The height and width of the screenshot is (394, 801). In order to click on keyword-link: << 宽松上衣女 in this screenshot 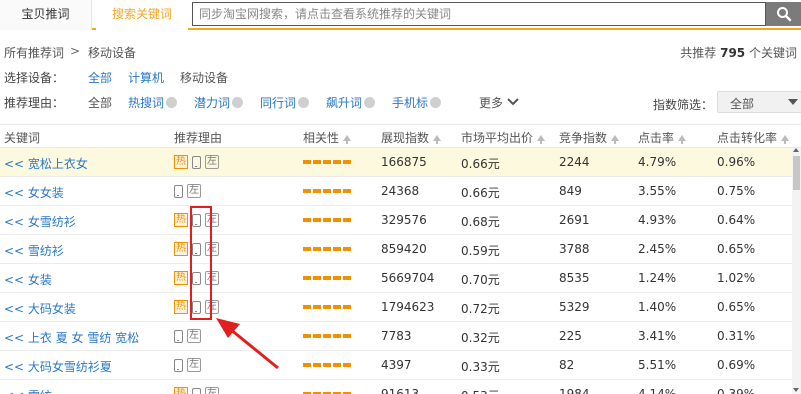, I will do `click(46, 163)`.